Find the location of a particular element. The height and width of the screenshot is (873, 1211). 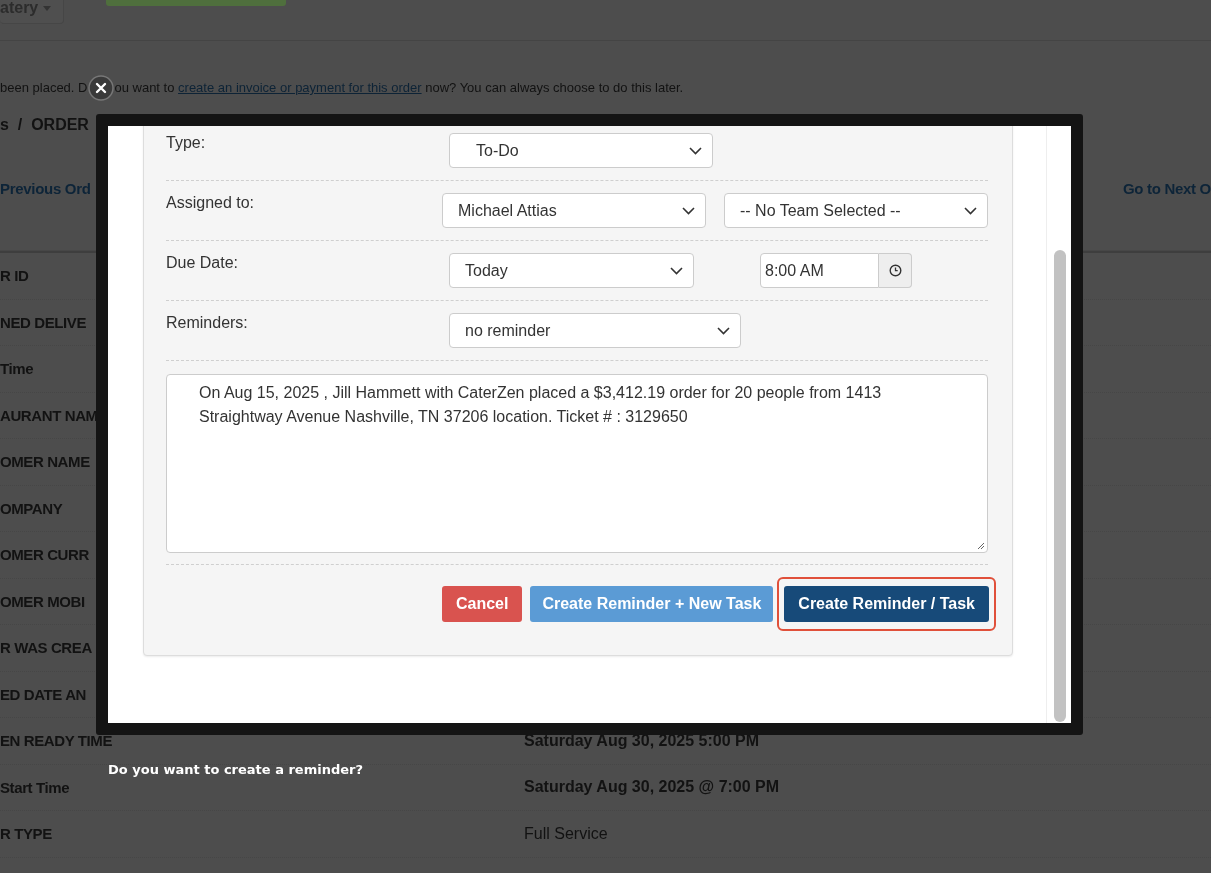

field-label: OMER NAME is located at coordinates (45, 462).